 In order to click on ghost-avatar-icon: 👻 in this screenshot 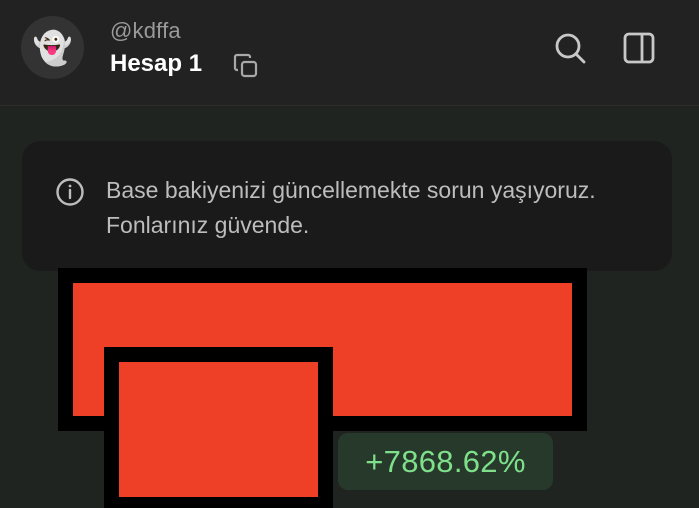, I will do `click(52, 47)`.